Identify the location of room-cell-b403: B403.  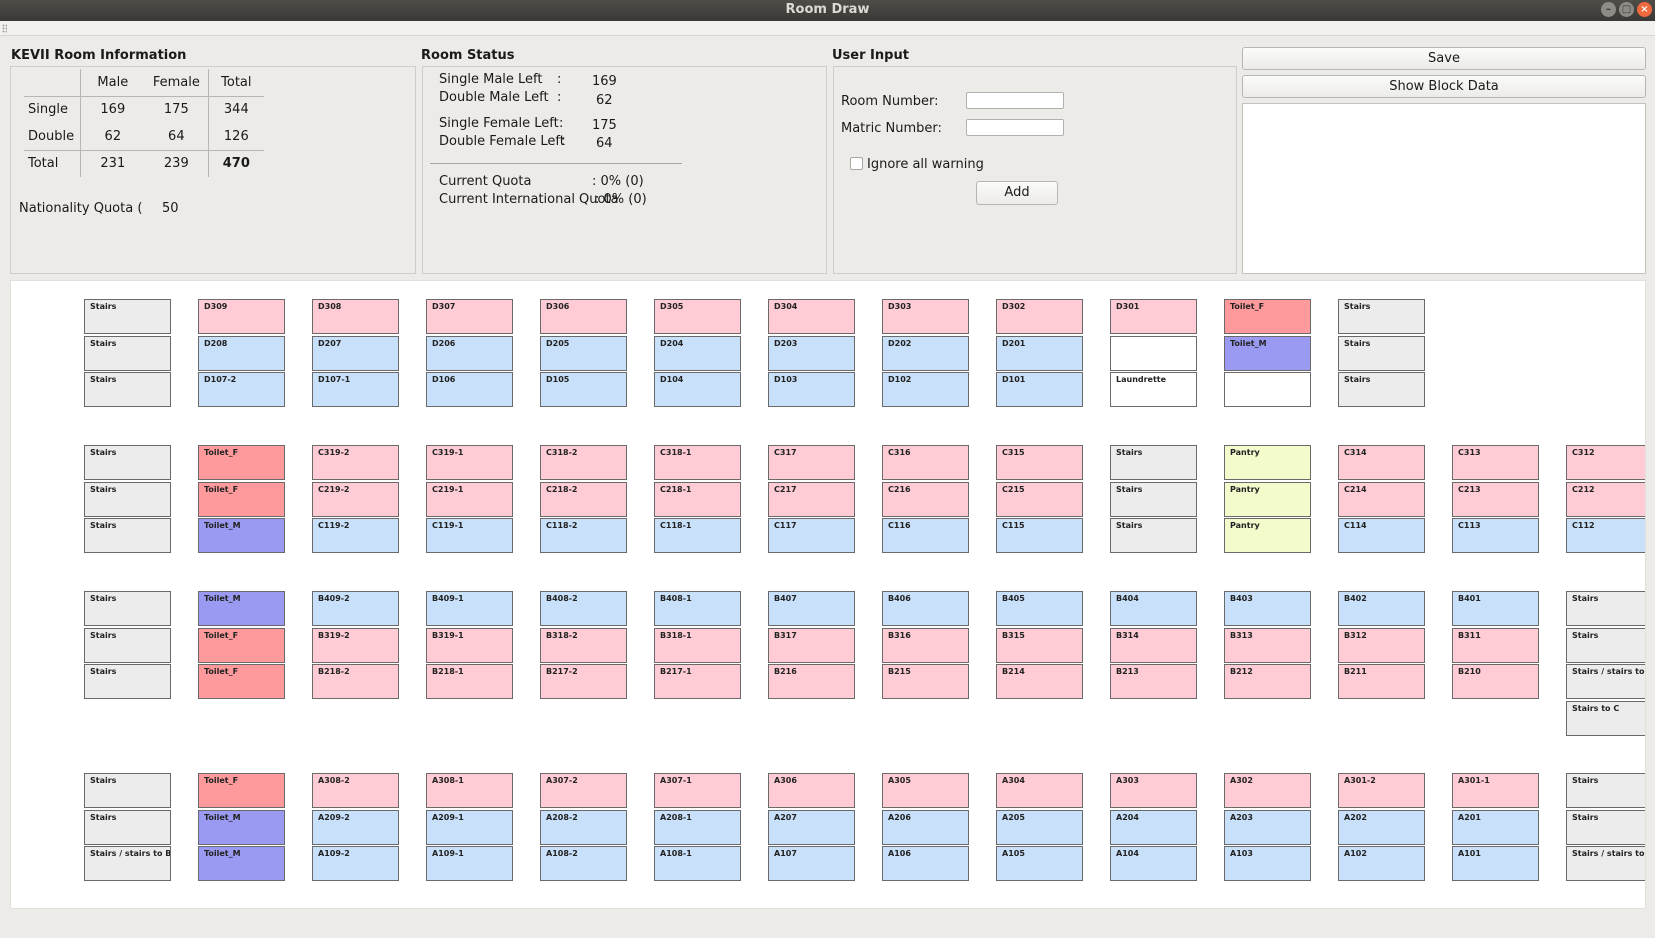
(1267, 608).